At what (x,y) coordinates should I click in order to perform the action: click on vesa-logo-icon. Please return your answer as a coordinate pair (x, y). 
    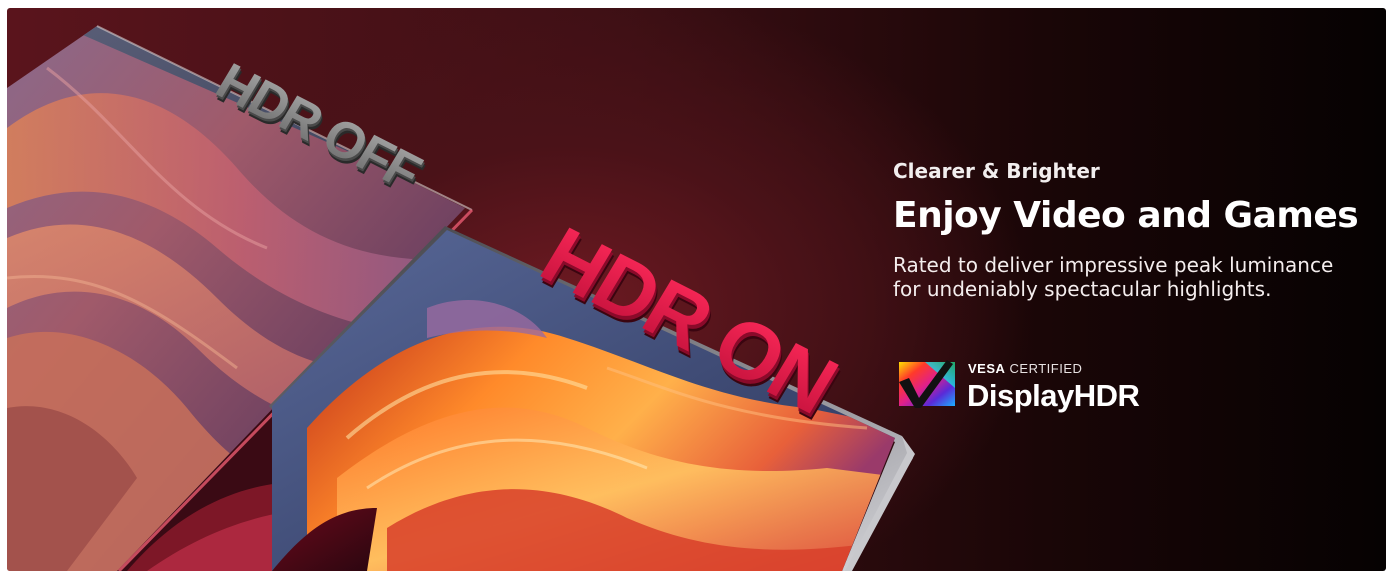
    Looking at the image, I should click on (927, 384).